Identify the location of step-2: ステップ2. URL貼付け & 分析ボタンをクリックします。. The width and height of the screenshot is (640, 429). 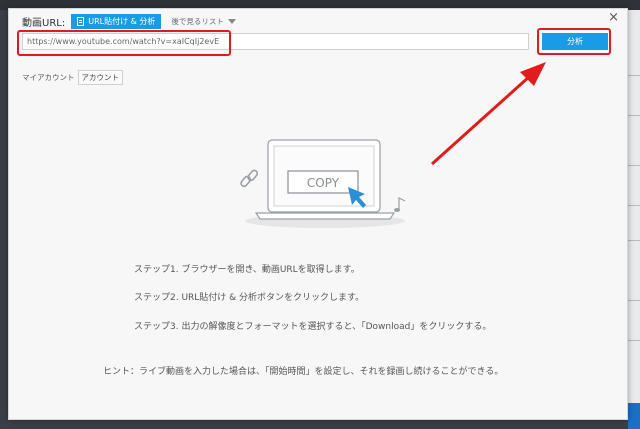
(249, 298).